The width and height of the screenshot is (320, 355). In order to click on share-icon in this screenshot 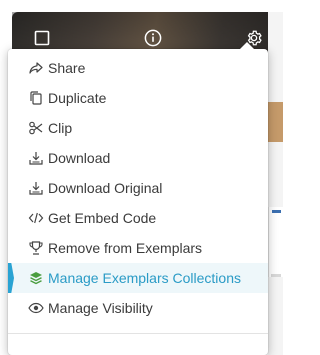, I will do `click(36, 68)`.